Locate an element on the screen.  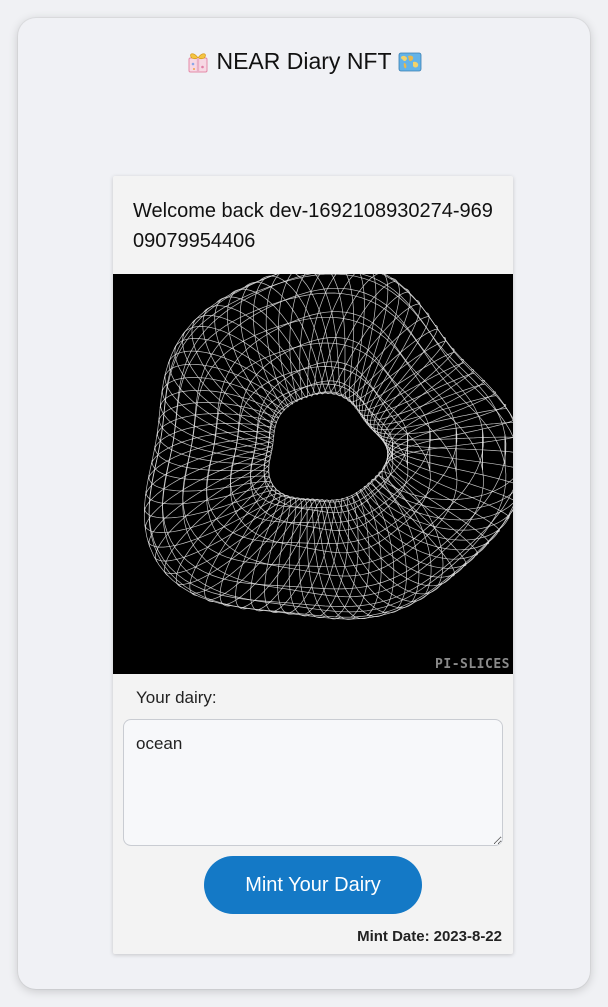
artwork-watermark: PI-SLICES is located at coordinates (472, 664).